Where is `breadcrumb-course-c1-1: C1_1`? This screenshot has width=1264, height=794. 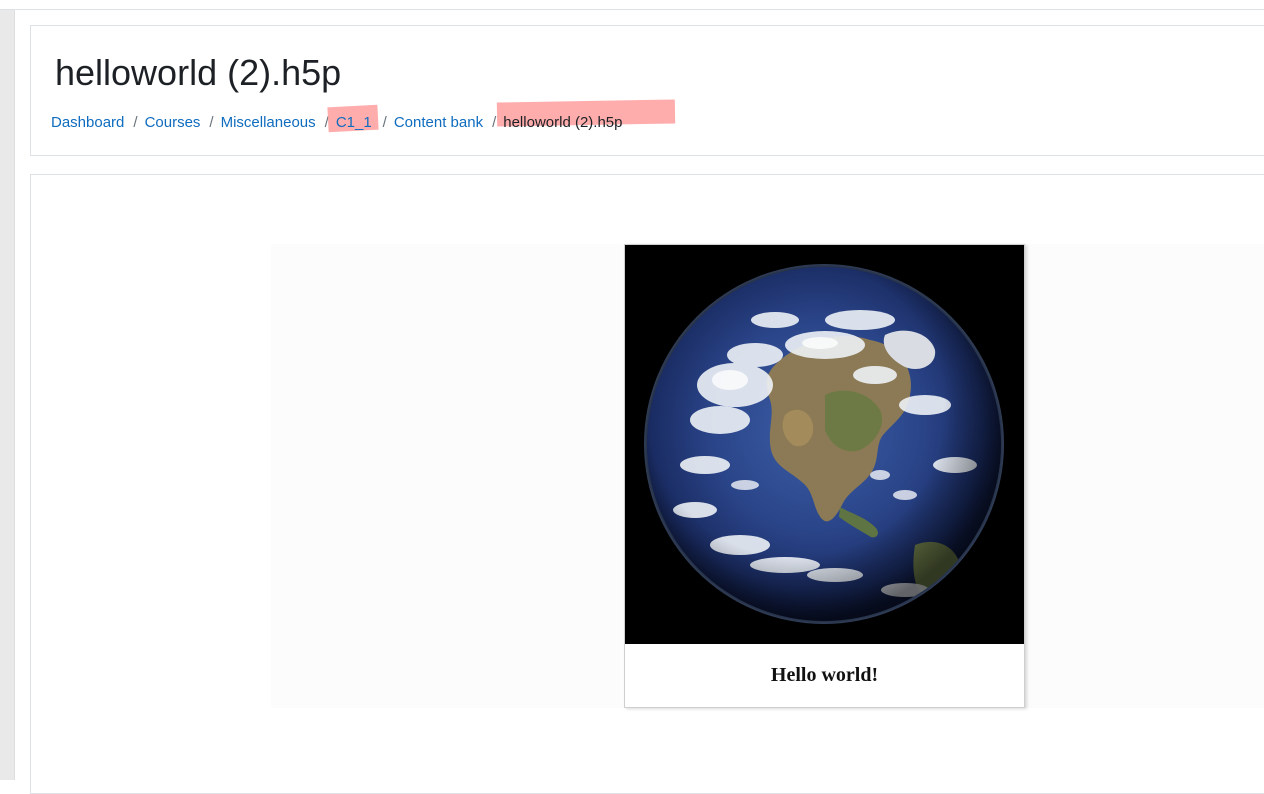
breadcrumb-course-c1-1: C1_1 is located at coordinates (353, 118).